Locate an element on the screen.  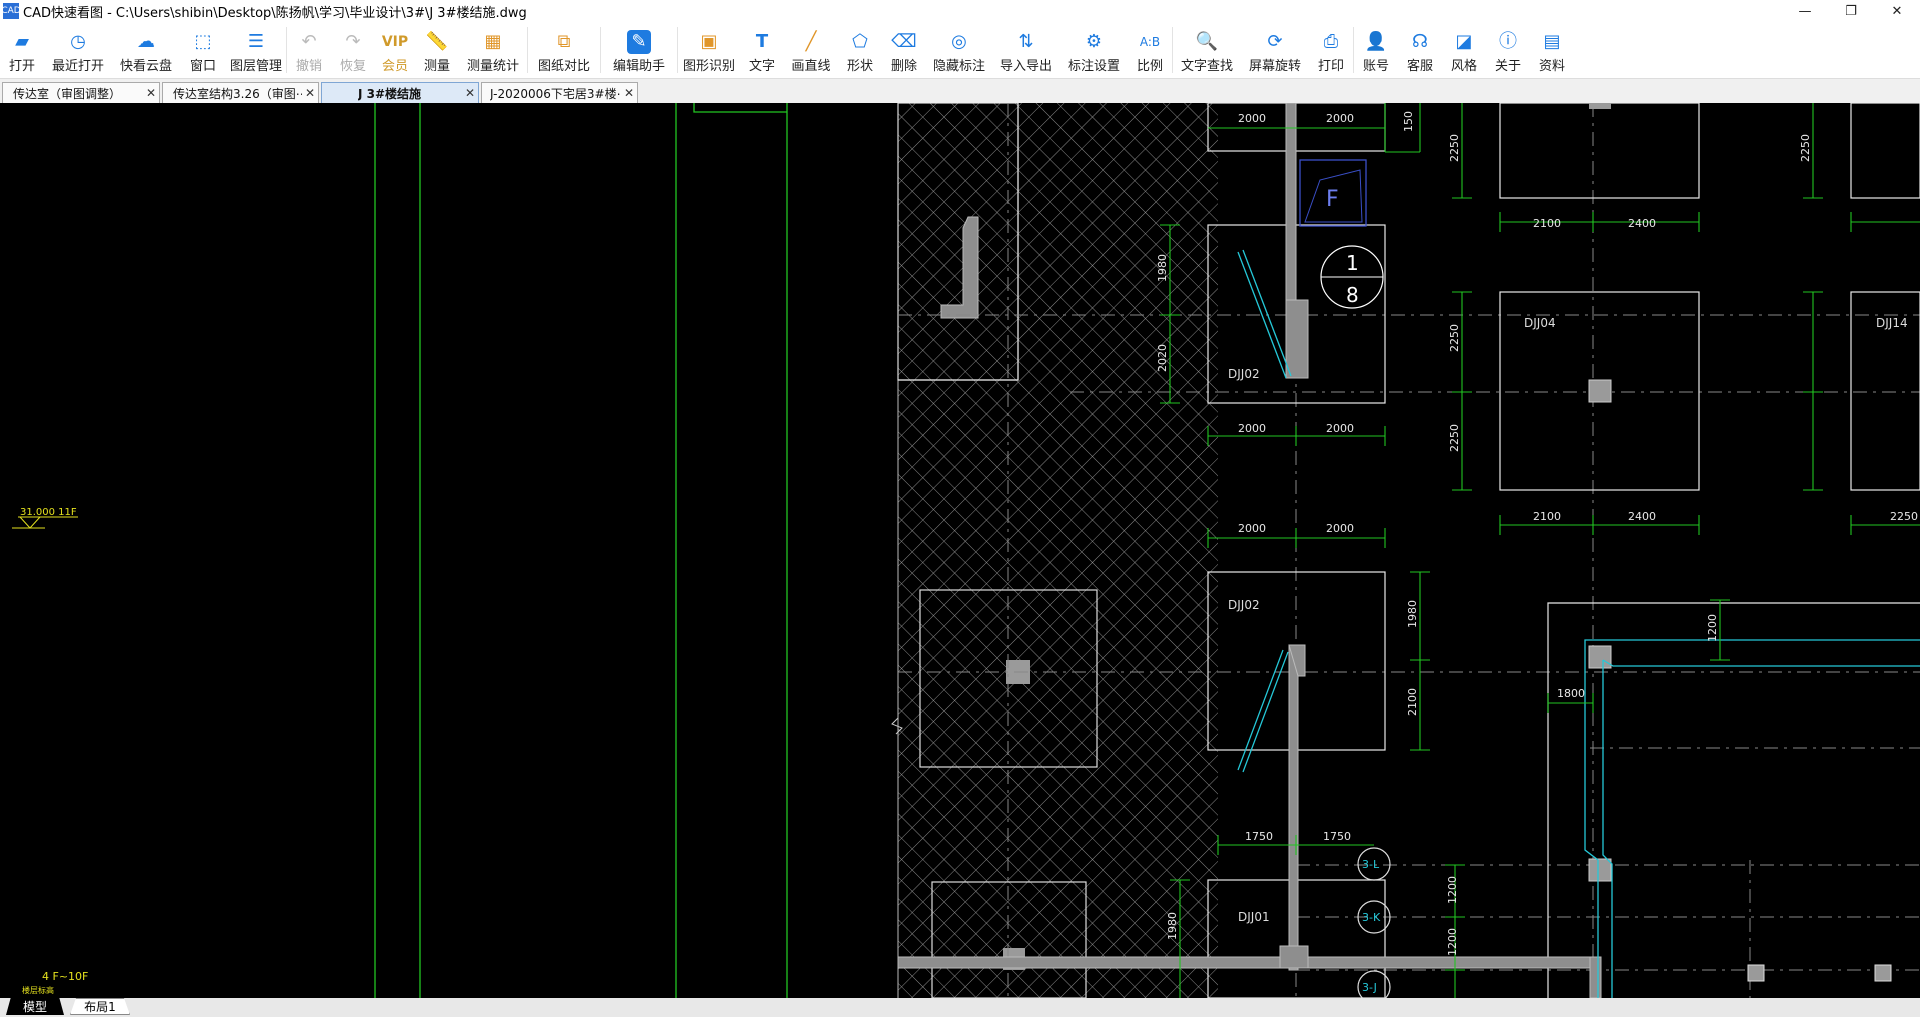
measure-stats-button: ▦ 测量统计 is located at coordinates (493, 50).